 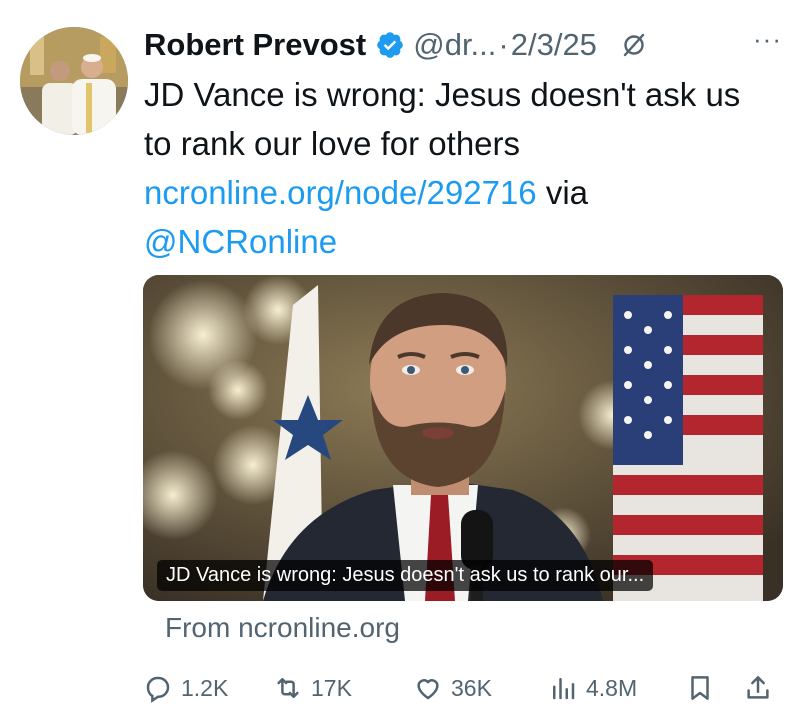 I want to click on view-count: 4.8M, so click(x=612, y=687).